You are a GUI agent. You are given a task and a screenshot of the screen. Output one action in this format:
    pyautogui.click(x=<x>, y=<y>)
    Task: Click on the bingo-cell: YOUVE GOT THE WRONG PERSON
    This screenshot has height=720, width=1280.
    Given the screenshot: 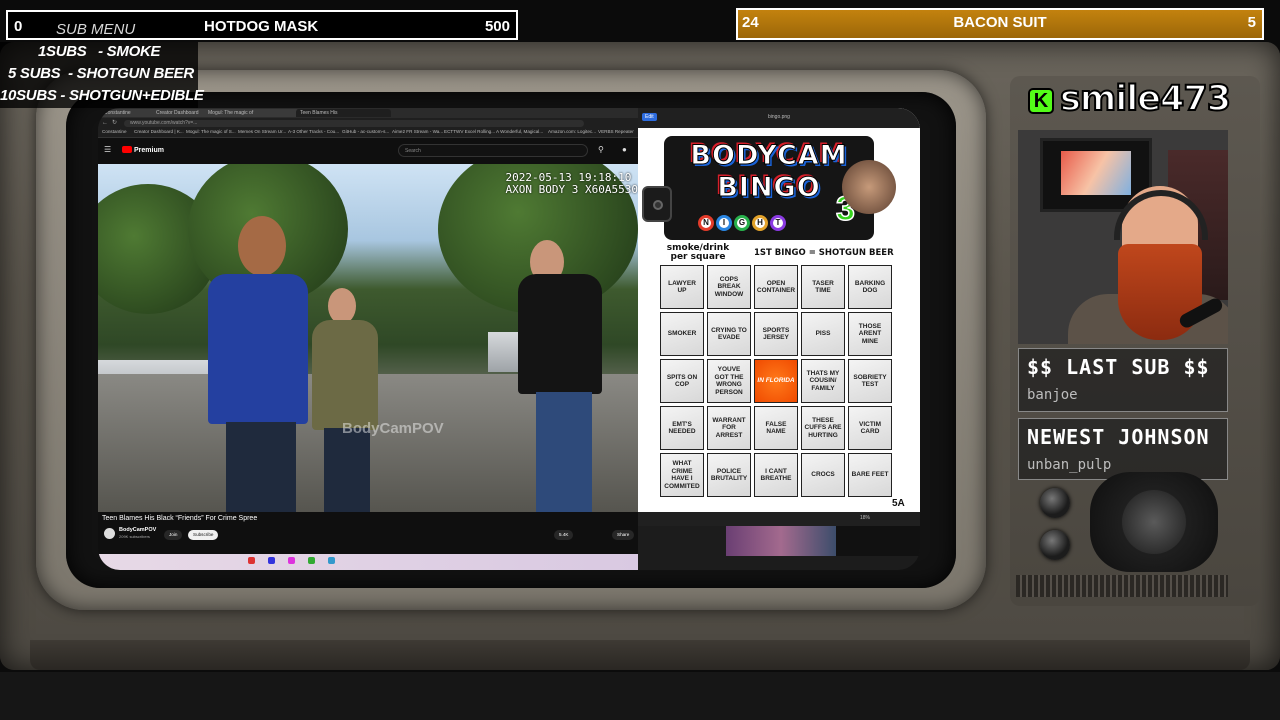 What is the action you would take?
    pyautogui.click(x=729, y=381)
    